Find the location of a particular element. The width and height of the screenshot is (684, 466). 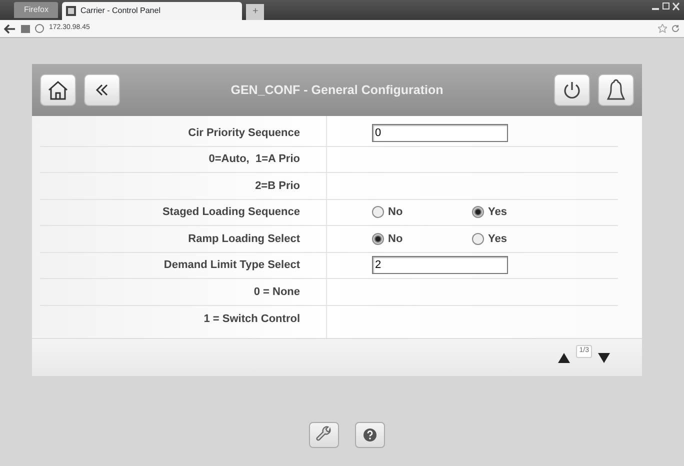

input-field: 0 is located at coordinates (440, 133).